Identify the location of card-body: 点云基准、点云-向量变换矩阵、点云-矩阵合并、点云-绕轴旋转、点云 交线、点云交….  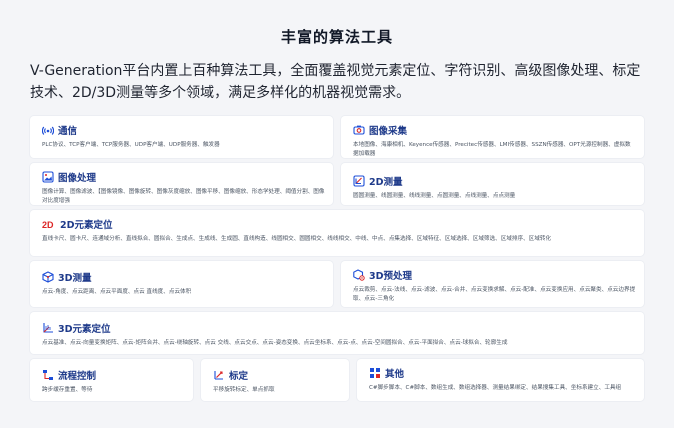
(275, 343).